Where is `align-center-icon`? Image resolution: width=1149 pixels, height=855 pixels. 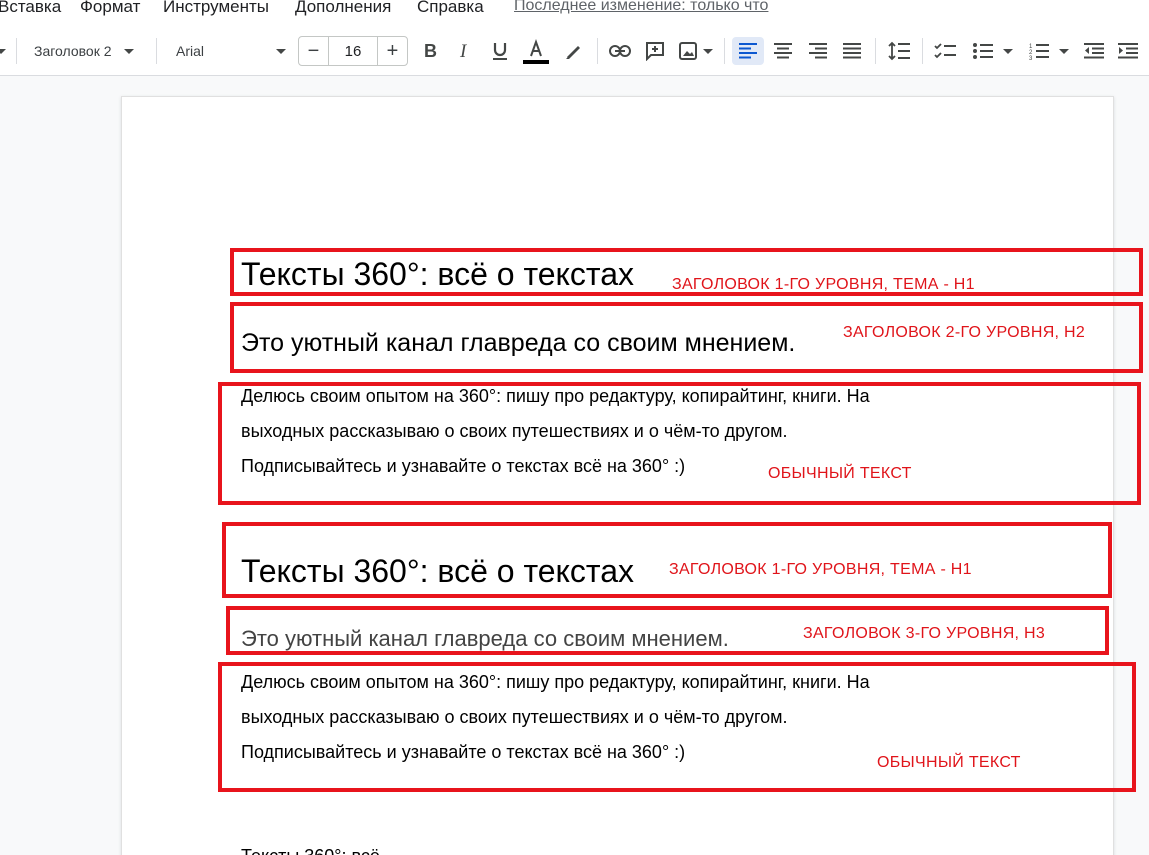 align-center-icon is located at coordinates (783, 51).